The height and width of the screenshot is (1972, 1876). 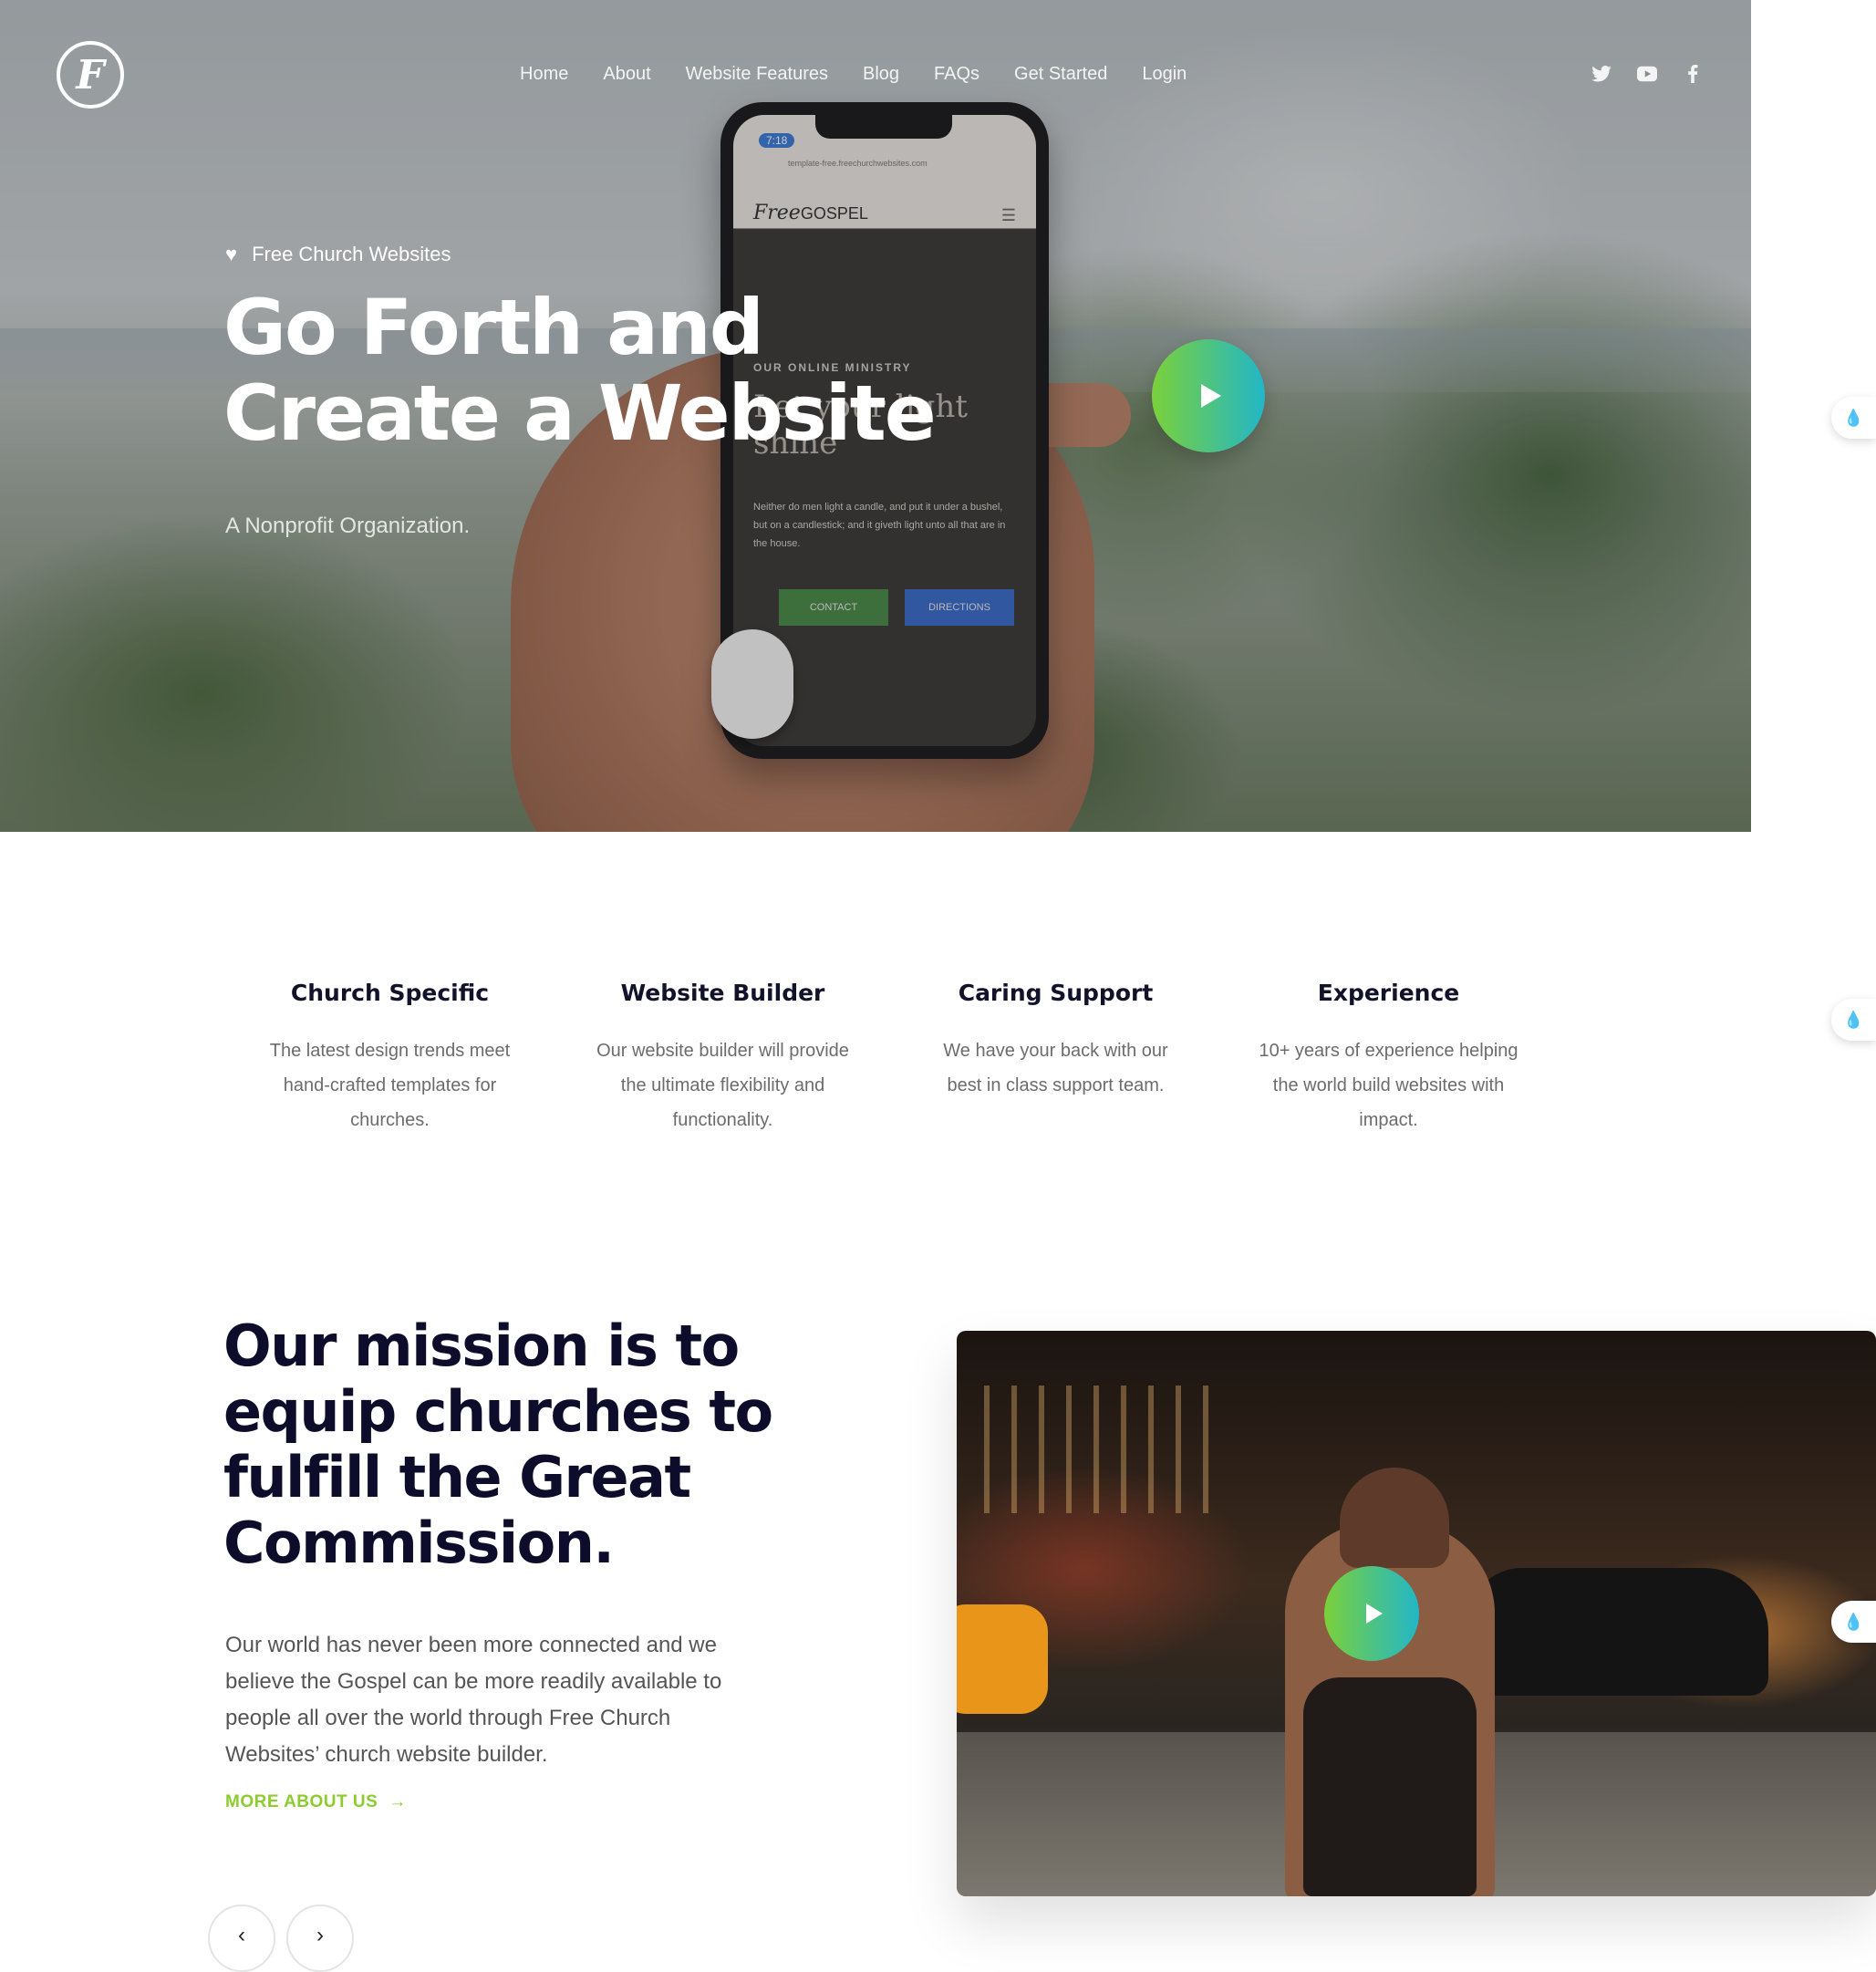 What do you see at coordinates (90, 75) in the screenshot?
I see `site-logo: F` at bounding box center [90, 75].